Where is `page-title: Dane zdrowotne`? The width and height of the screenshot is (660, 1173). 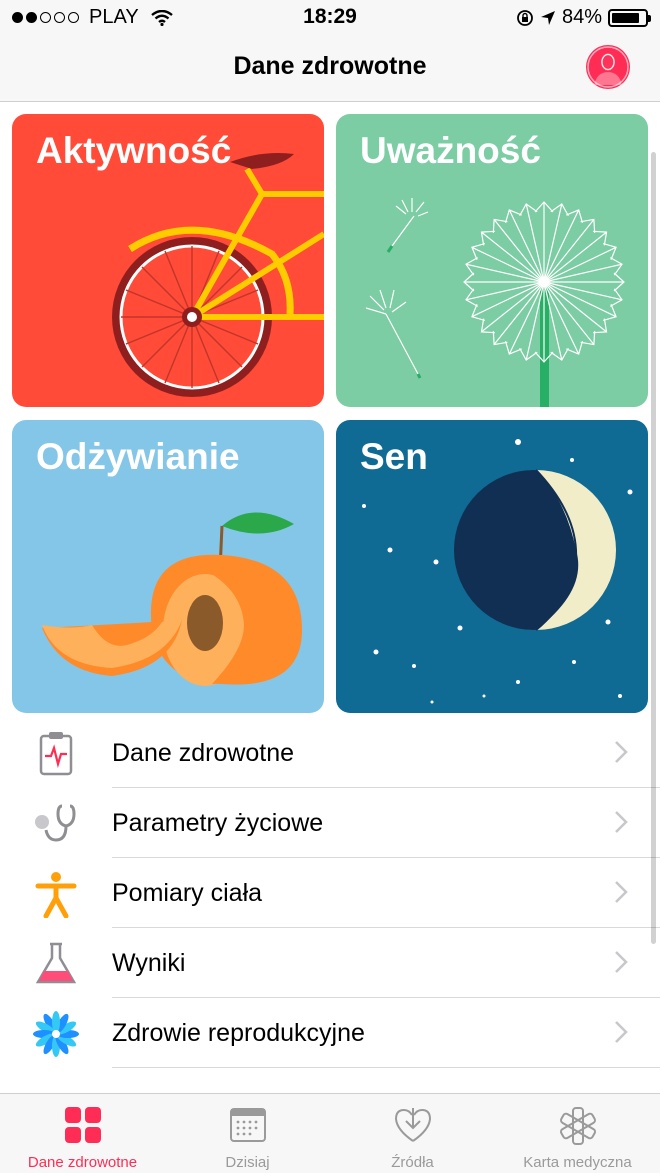 page-title: Dane zdrowotne is located at coordinates (330, 66).